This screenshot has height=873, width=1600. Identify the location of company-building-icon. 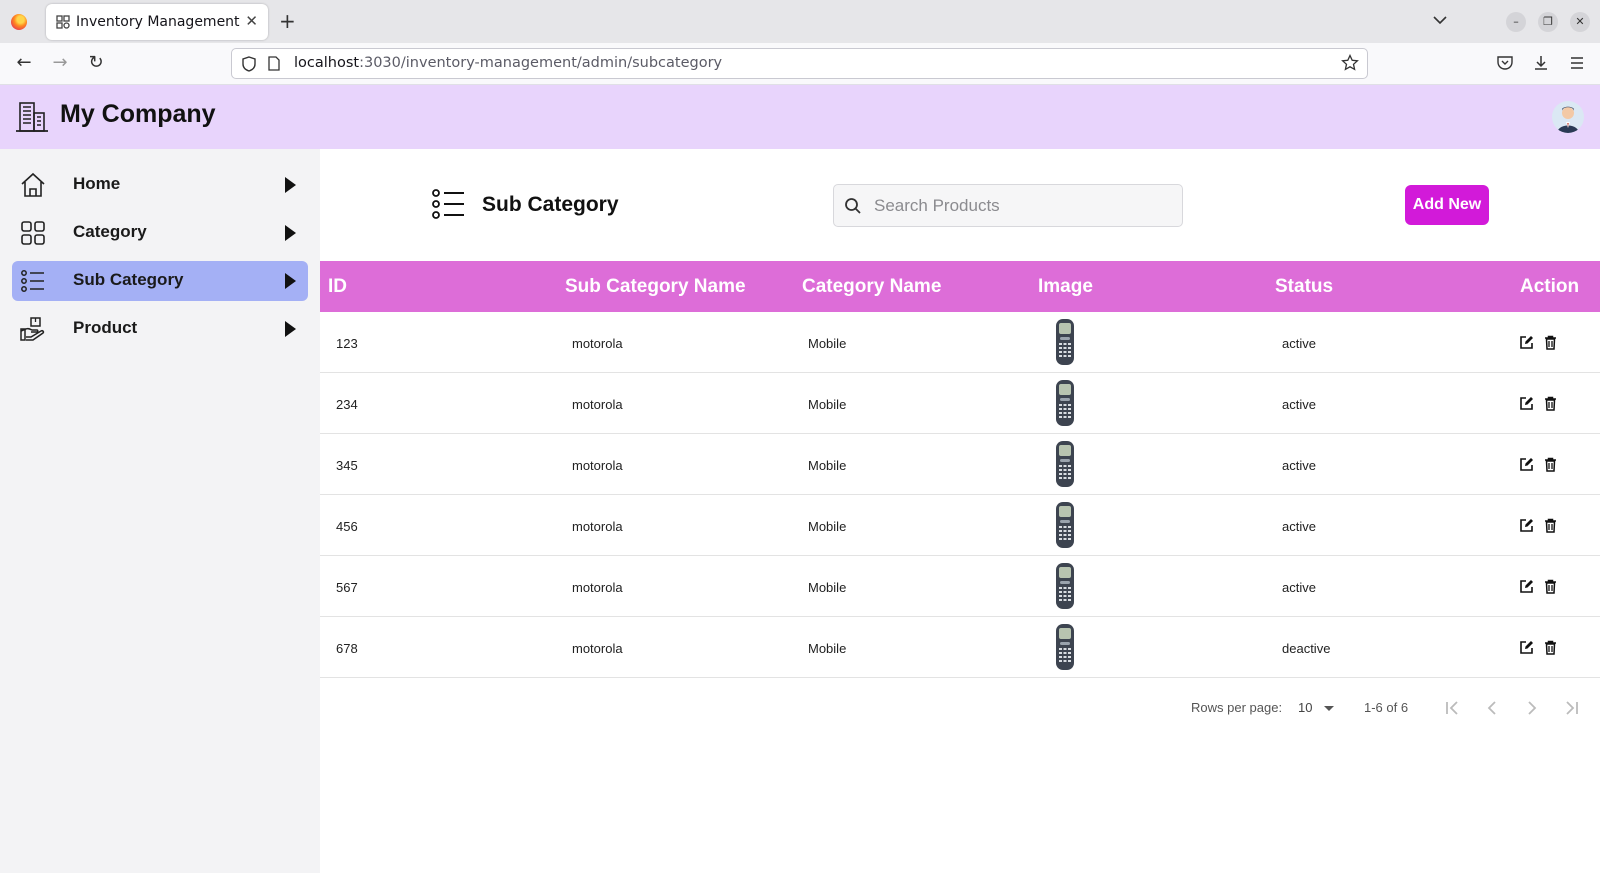
(32, 117).